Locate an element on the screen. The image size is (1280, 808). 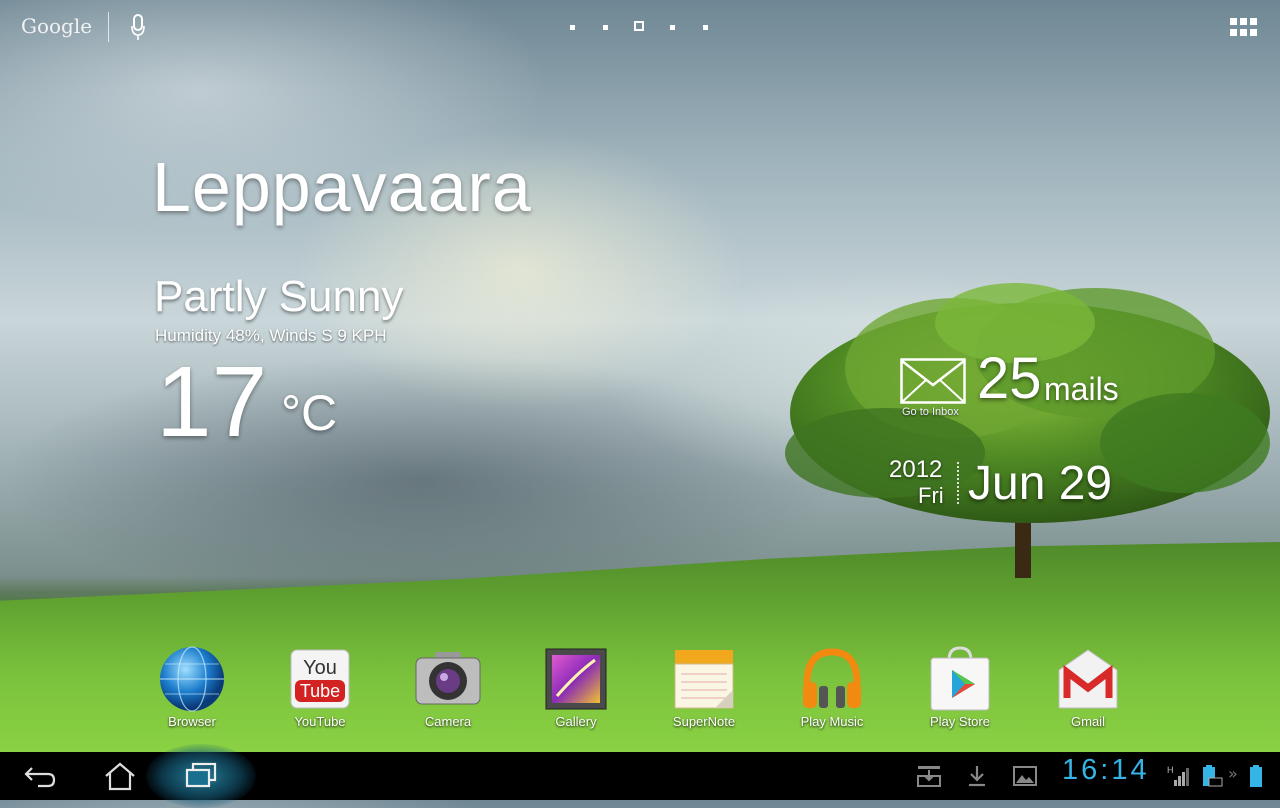
home-icon is located at coordinates (120, 776).